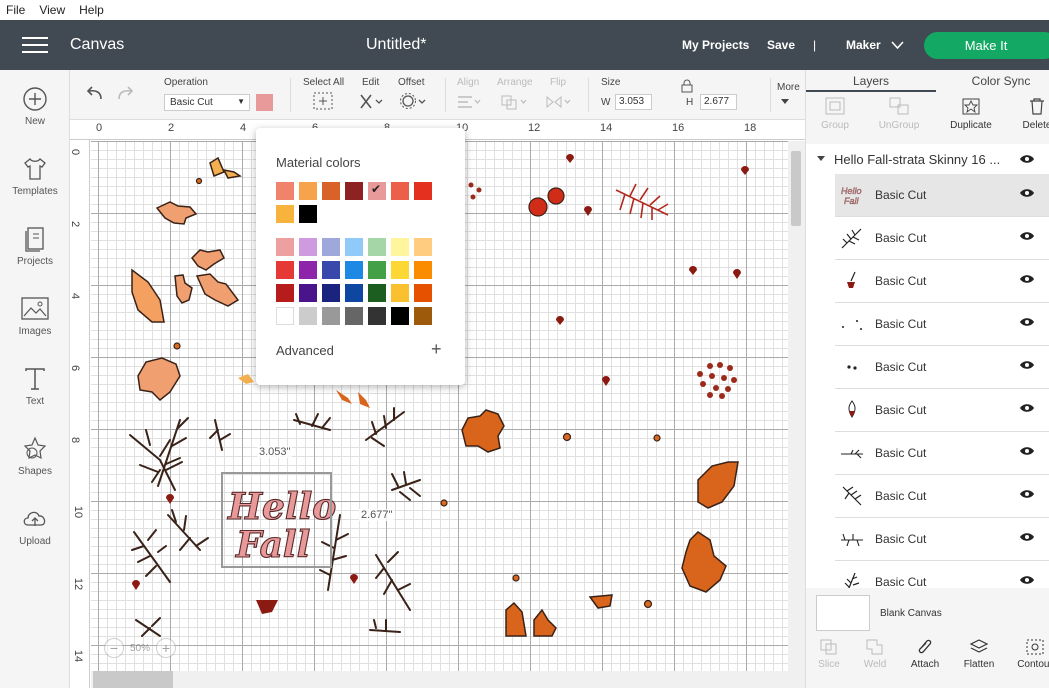 The image size is (1049, 688). I want to click on sidebar-item-projects: Projects, so click(35, 246).